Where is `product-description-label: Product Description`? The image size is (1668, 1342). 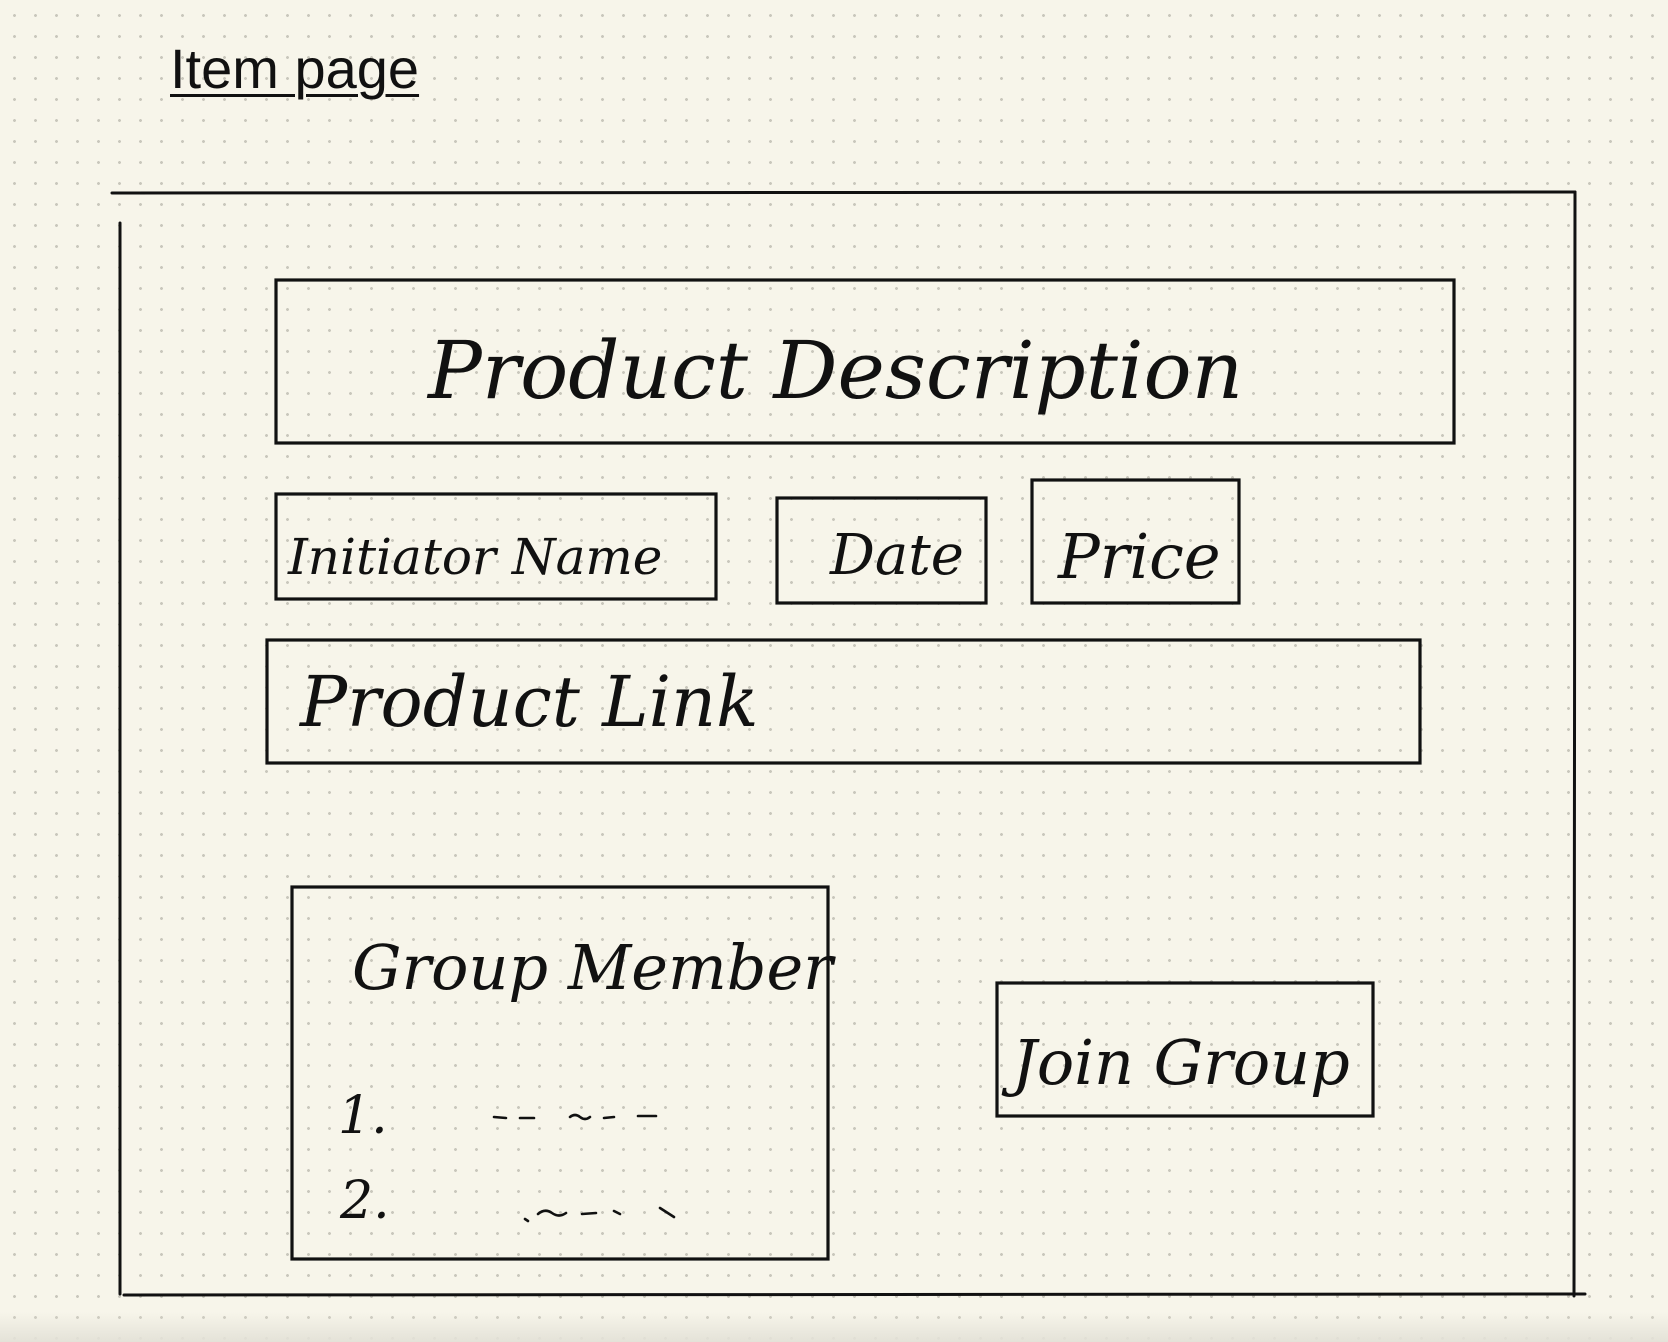
product-description-label: Product Description is located at coordinates (834, 370).